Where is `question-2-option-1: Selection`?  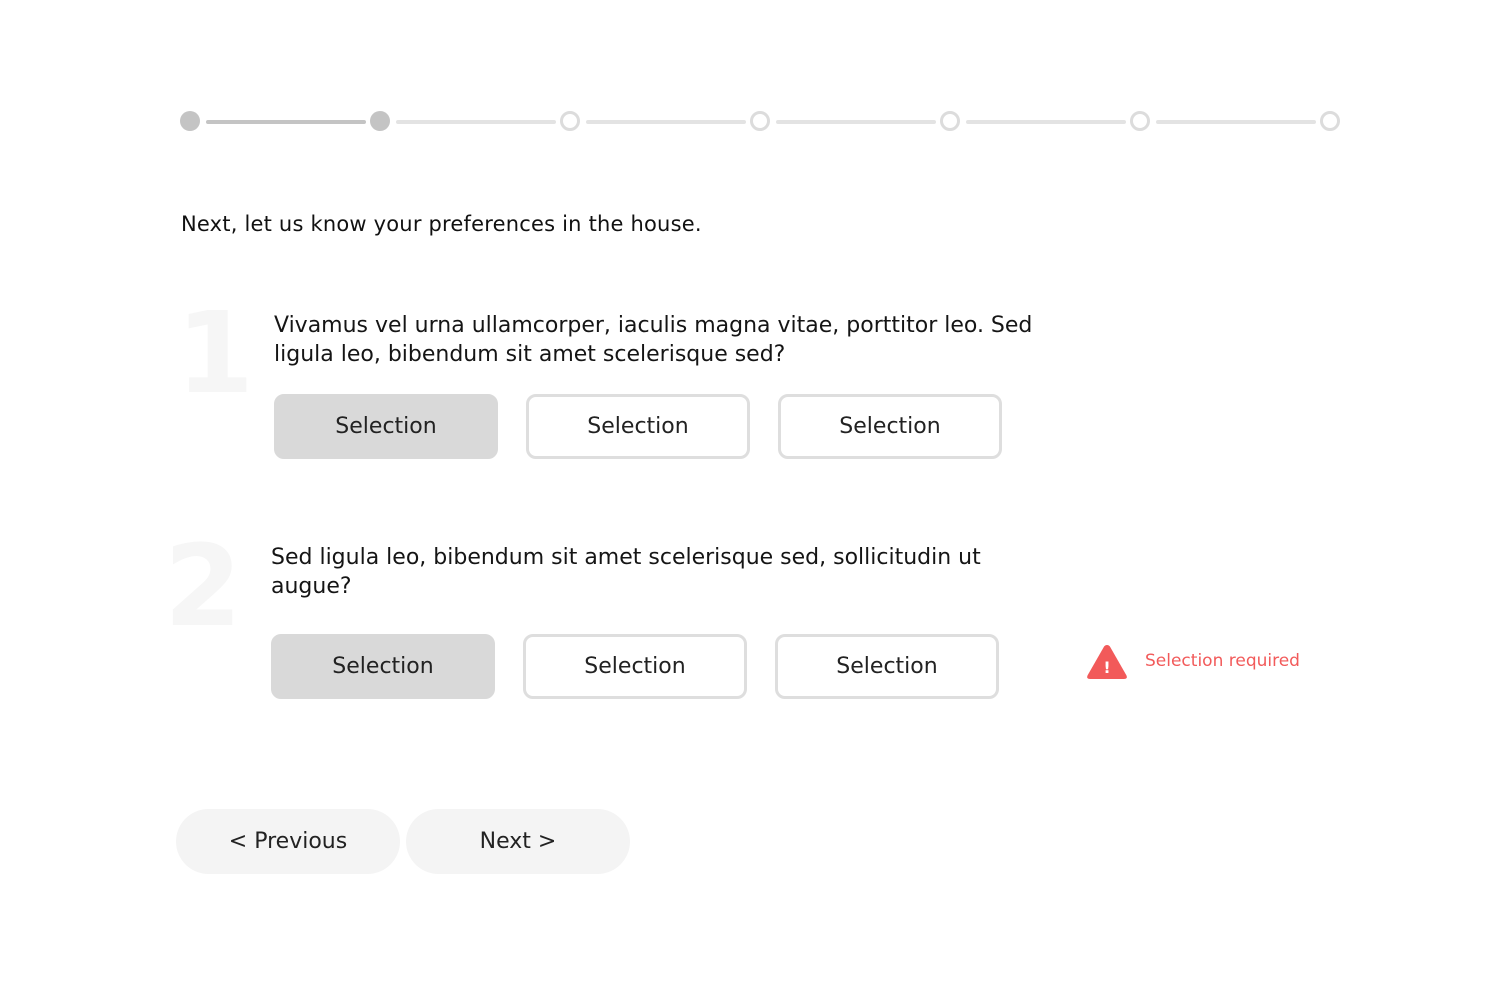 question-2-option-1: Selection is located at coordinates (383, 666).